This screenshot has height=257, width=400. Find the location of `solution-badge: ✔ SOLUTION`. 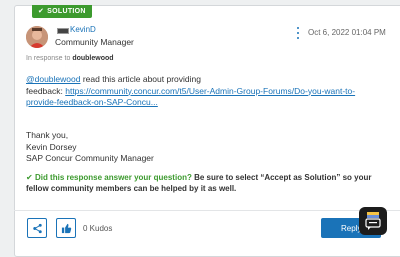

solution-badge: ✔ SOLUTION is located at coordinates (62, 11).